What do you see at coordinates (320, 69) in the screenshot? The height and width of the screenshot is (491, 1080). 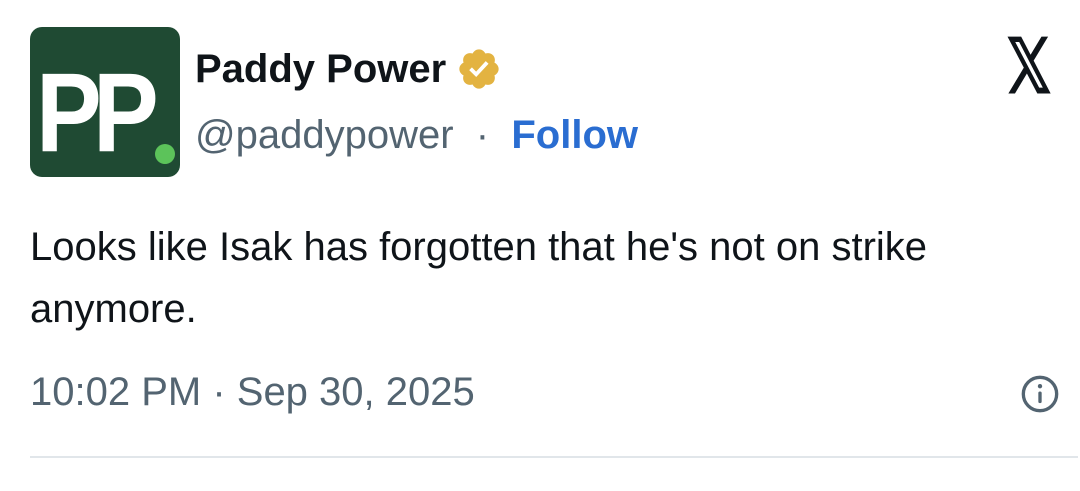 I see `author-name: Paddy Power` at bounding box center [320, 69].